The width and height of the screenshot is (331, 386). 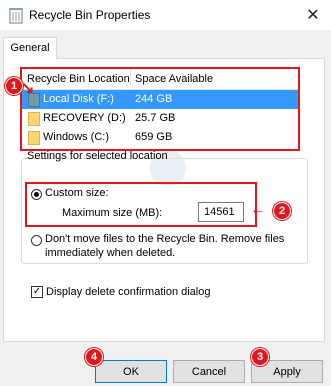 What do you see at coordinates (36, 240) in the screenshot?
I see `dont-move-radio` at bounding box center [36, 240].